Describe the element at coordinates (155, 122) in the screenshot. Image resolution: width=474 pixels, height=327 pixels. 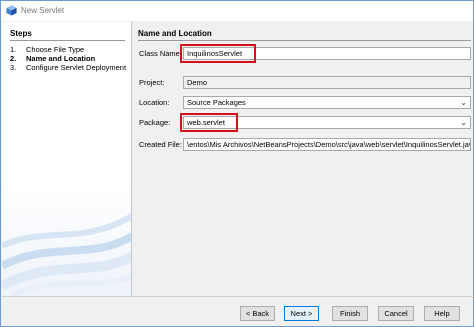
I see `package-label: Package:` at that location.